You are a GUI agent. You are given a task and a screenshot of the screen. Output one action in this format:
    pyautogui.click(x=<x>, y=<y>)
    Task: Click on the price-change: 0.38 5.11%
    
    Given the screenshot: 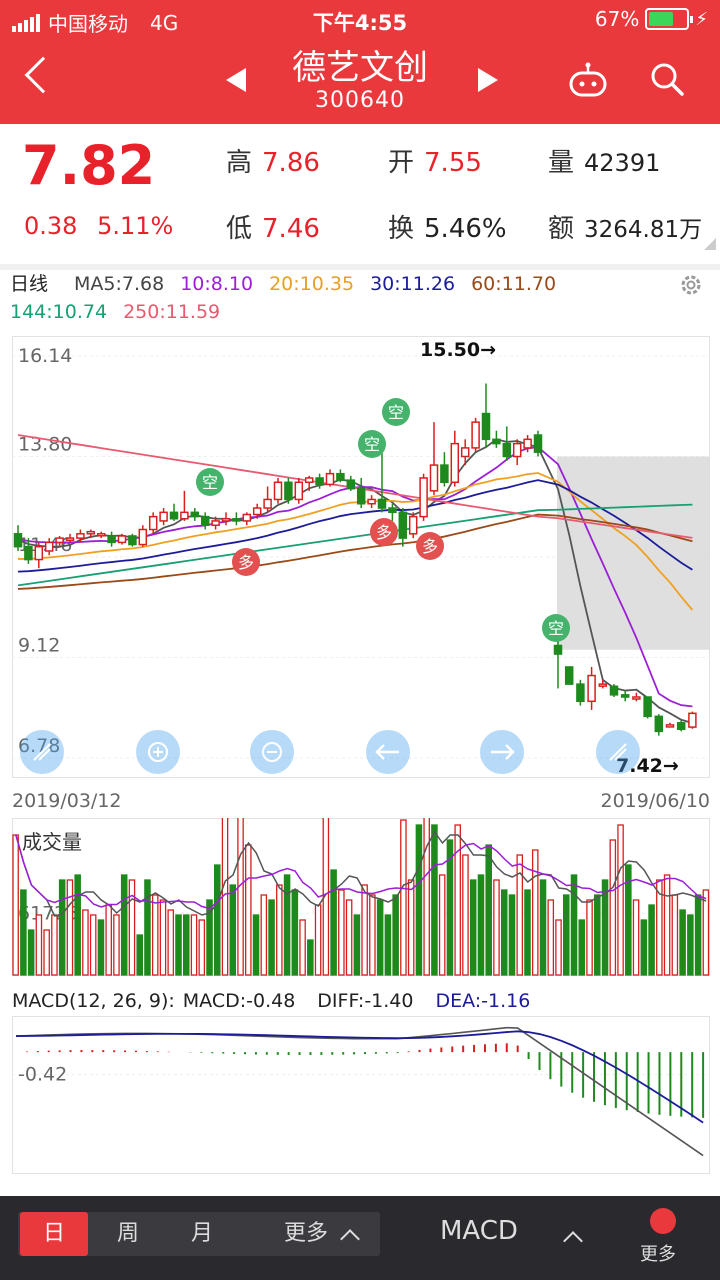 What is the action you would take?
    pyautogui.click(x=98, y=226)
    